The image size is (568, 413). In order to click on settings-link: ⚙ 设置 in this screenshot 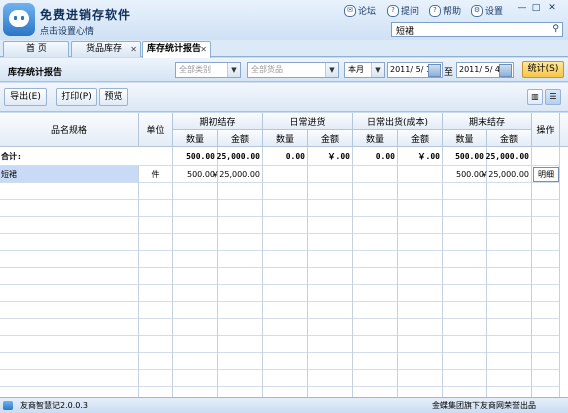, I will do `click(487, 10)`.